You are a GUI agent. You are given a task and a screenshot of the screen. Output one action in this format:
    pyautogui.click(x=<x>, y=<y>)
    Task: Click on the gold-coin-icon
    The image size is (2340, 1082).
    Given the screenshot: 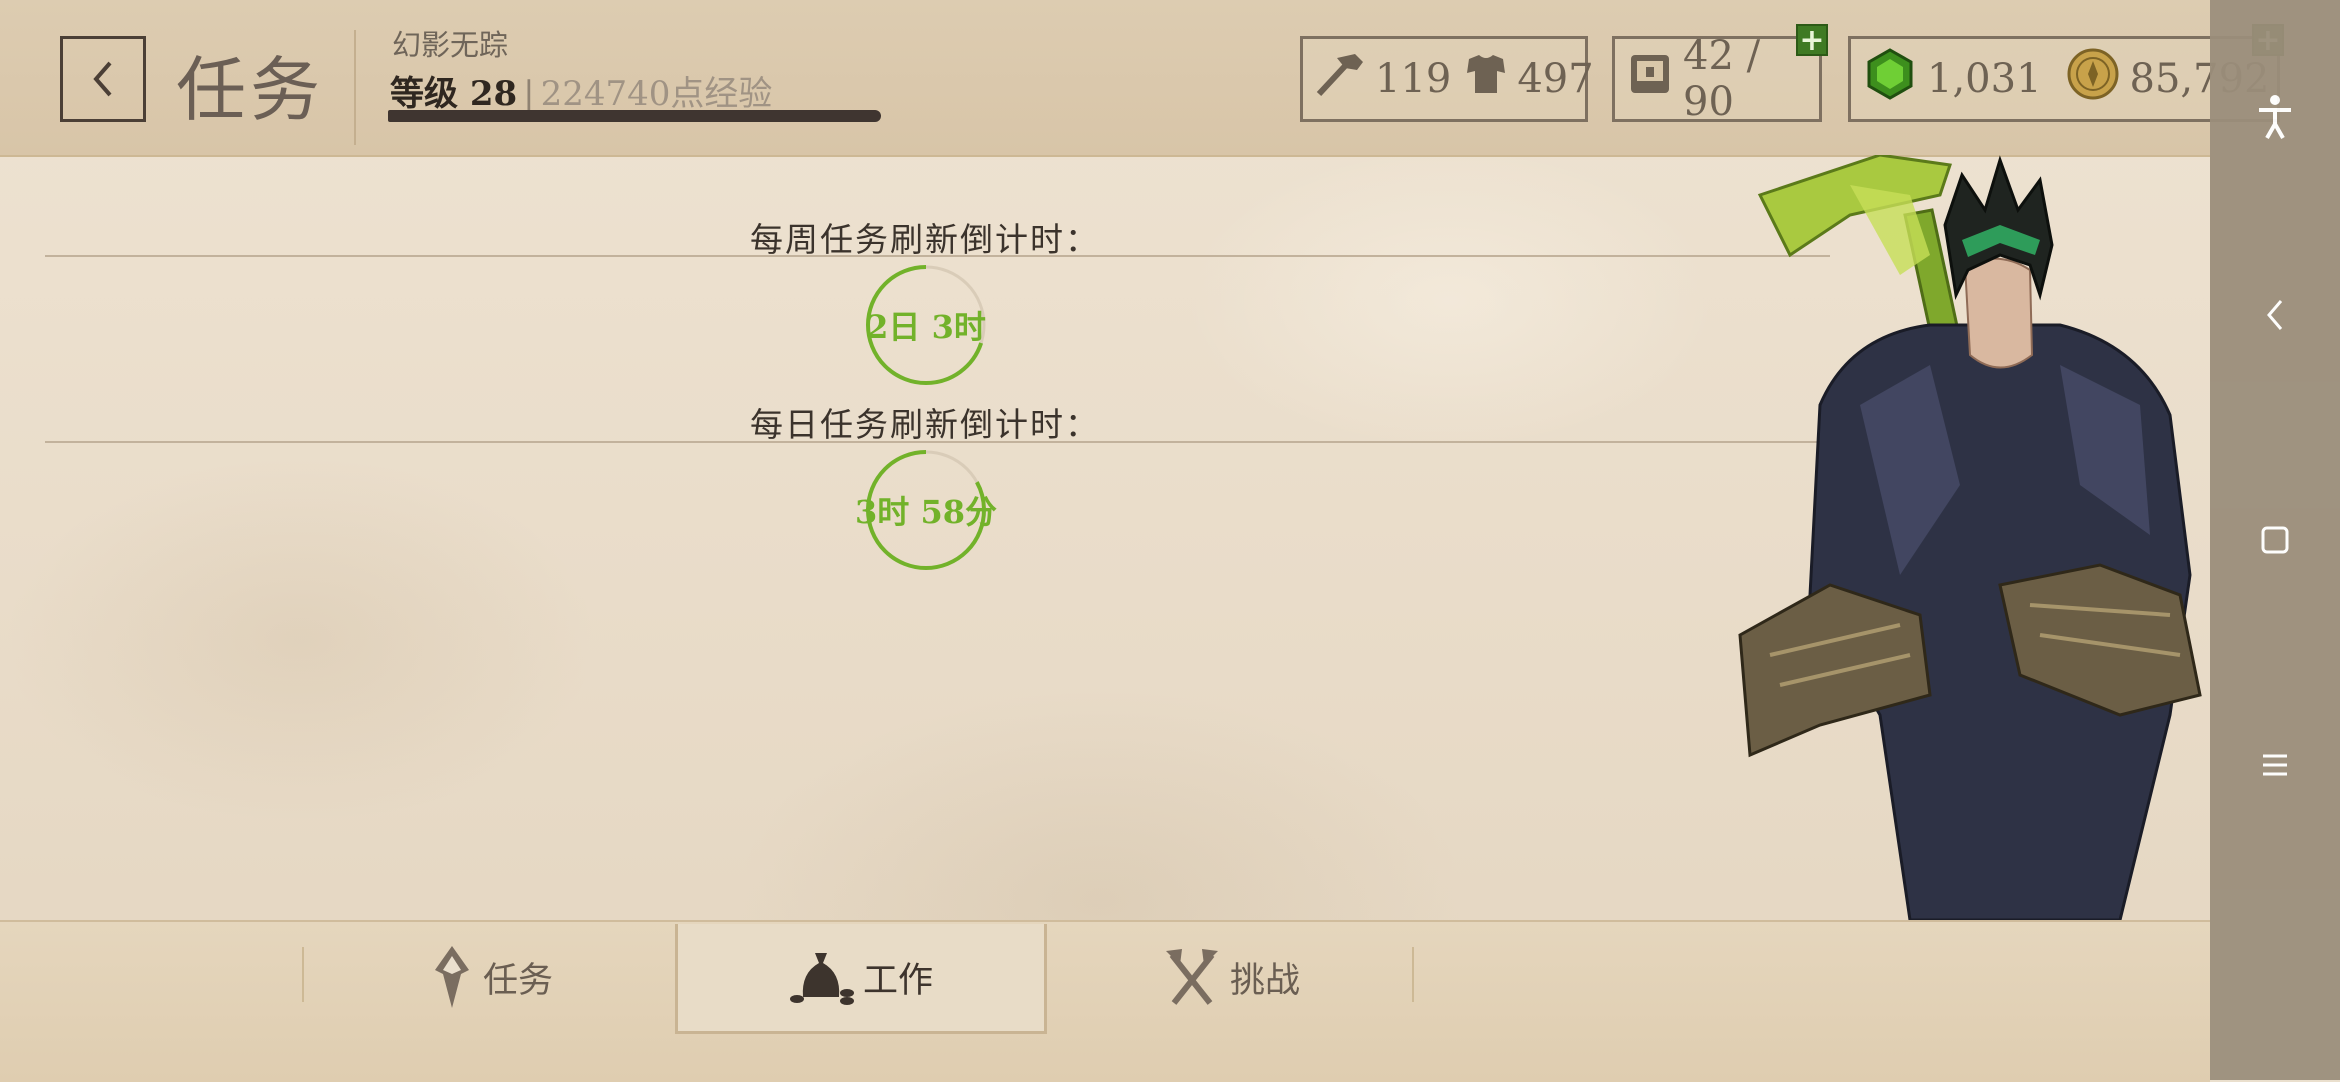 What is the action you would take?
    pyautogui.click(x=2093, y=79)
    